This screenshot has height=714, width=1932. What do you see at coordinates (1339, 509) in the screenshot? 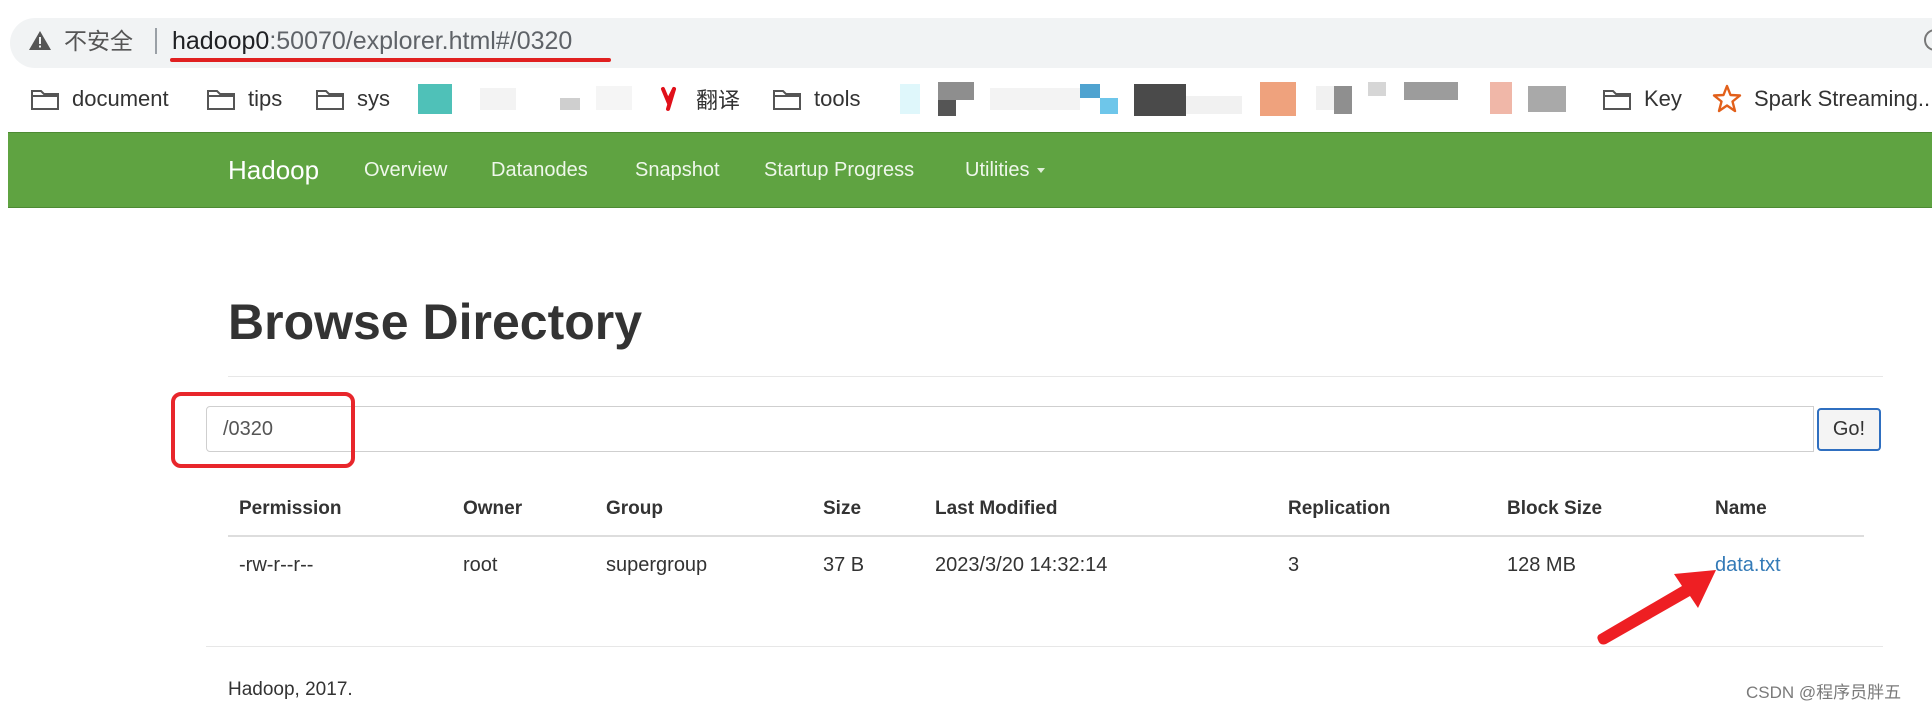
I see `header-replication: Replication` at bounding box center [1339, 509].